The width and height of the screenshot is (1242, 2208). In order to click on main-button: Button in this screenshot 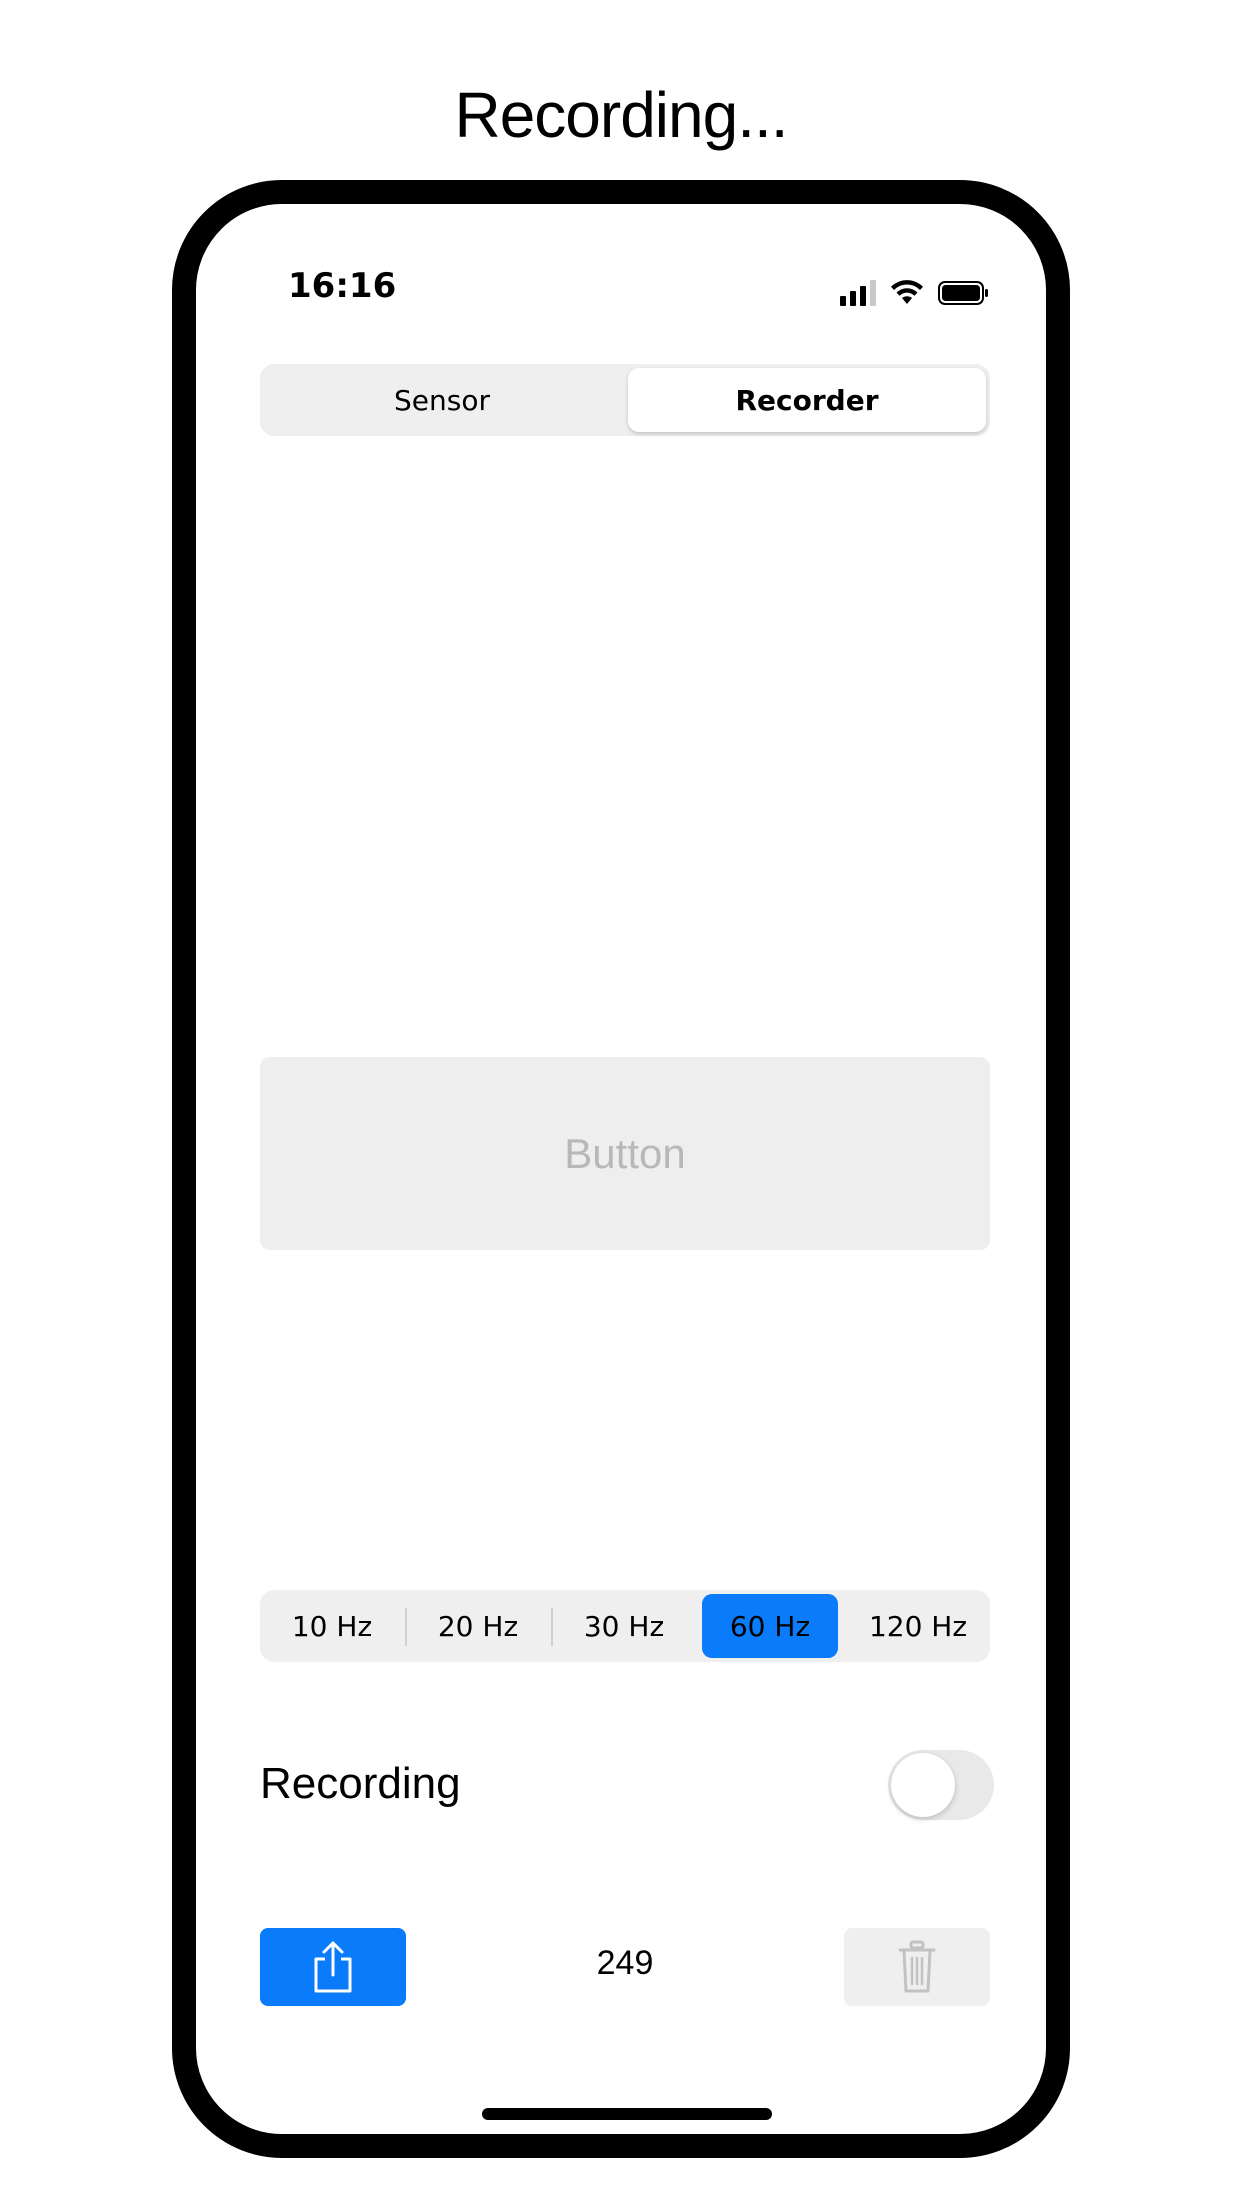, I will do `click(625, 1153)`.